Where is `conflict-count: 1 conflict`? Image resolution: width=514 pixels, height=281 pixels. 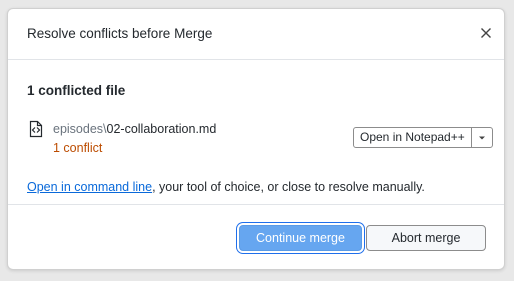 conflict-count: 1 conflict is located at coordinates (78, 148).